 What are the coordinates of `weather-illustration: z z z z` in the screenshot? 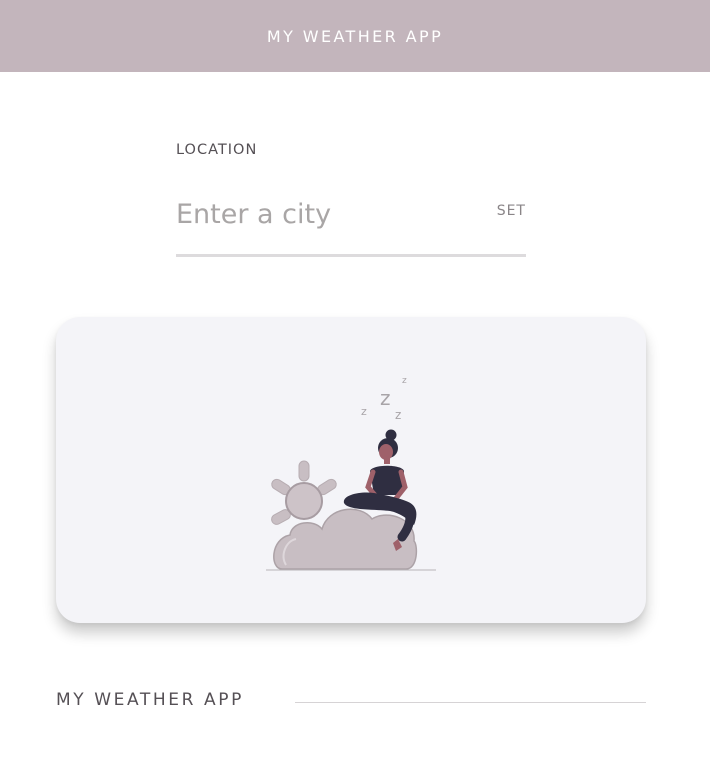 It's located at (351, 473).